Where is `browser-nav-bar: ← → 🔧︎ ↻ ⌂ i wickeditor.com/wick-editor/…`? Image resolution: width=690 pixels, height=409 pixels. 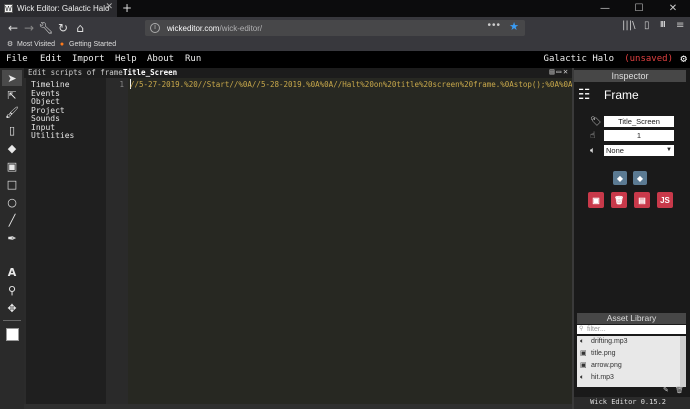
browser-nav-bar: ← → 🔧︎ ↻ ⌂ i wickeditor.com/wick-editor/… is located at coordinates (345, 28).